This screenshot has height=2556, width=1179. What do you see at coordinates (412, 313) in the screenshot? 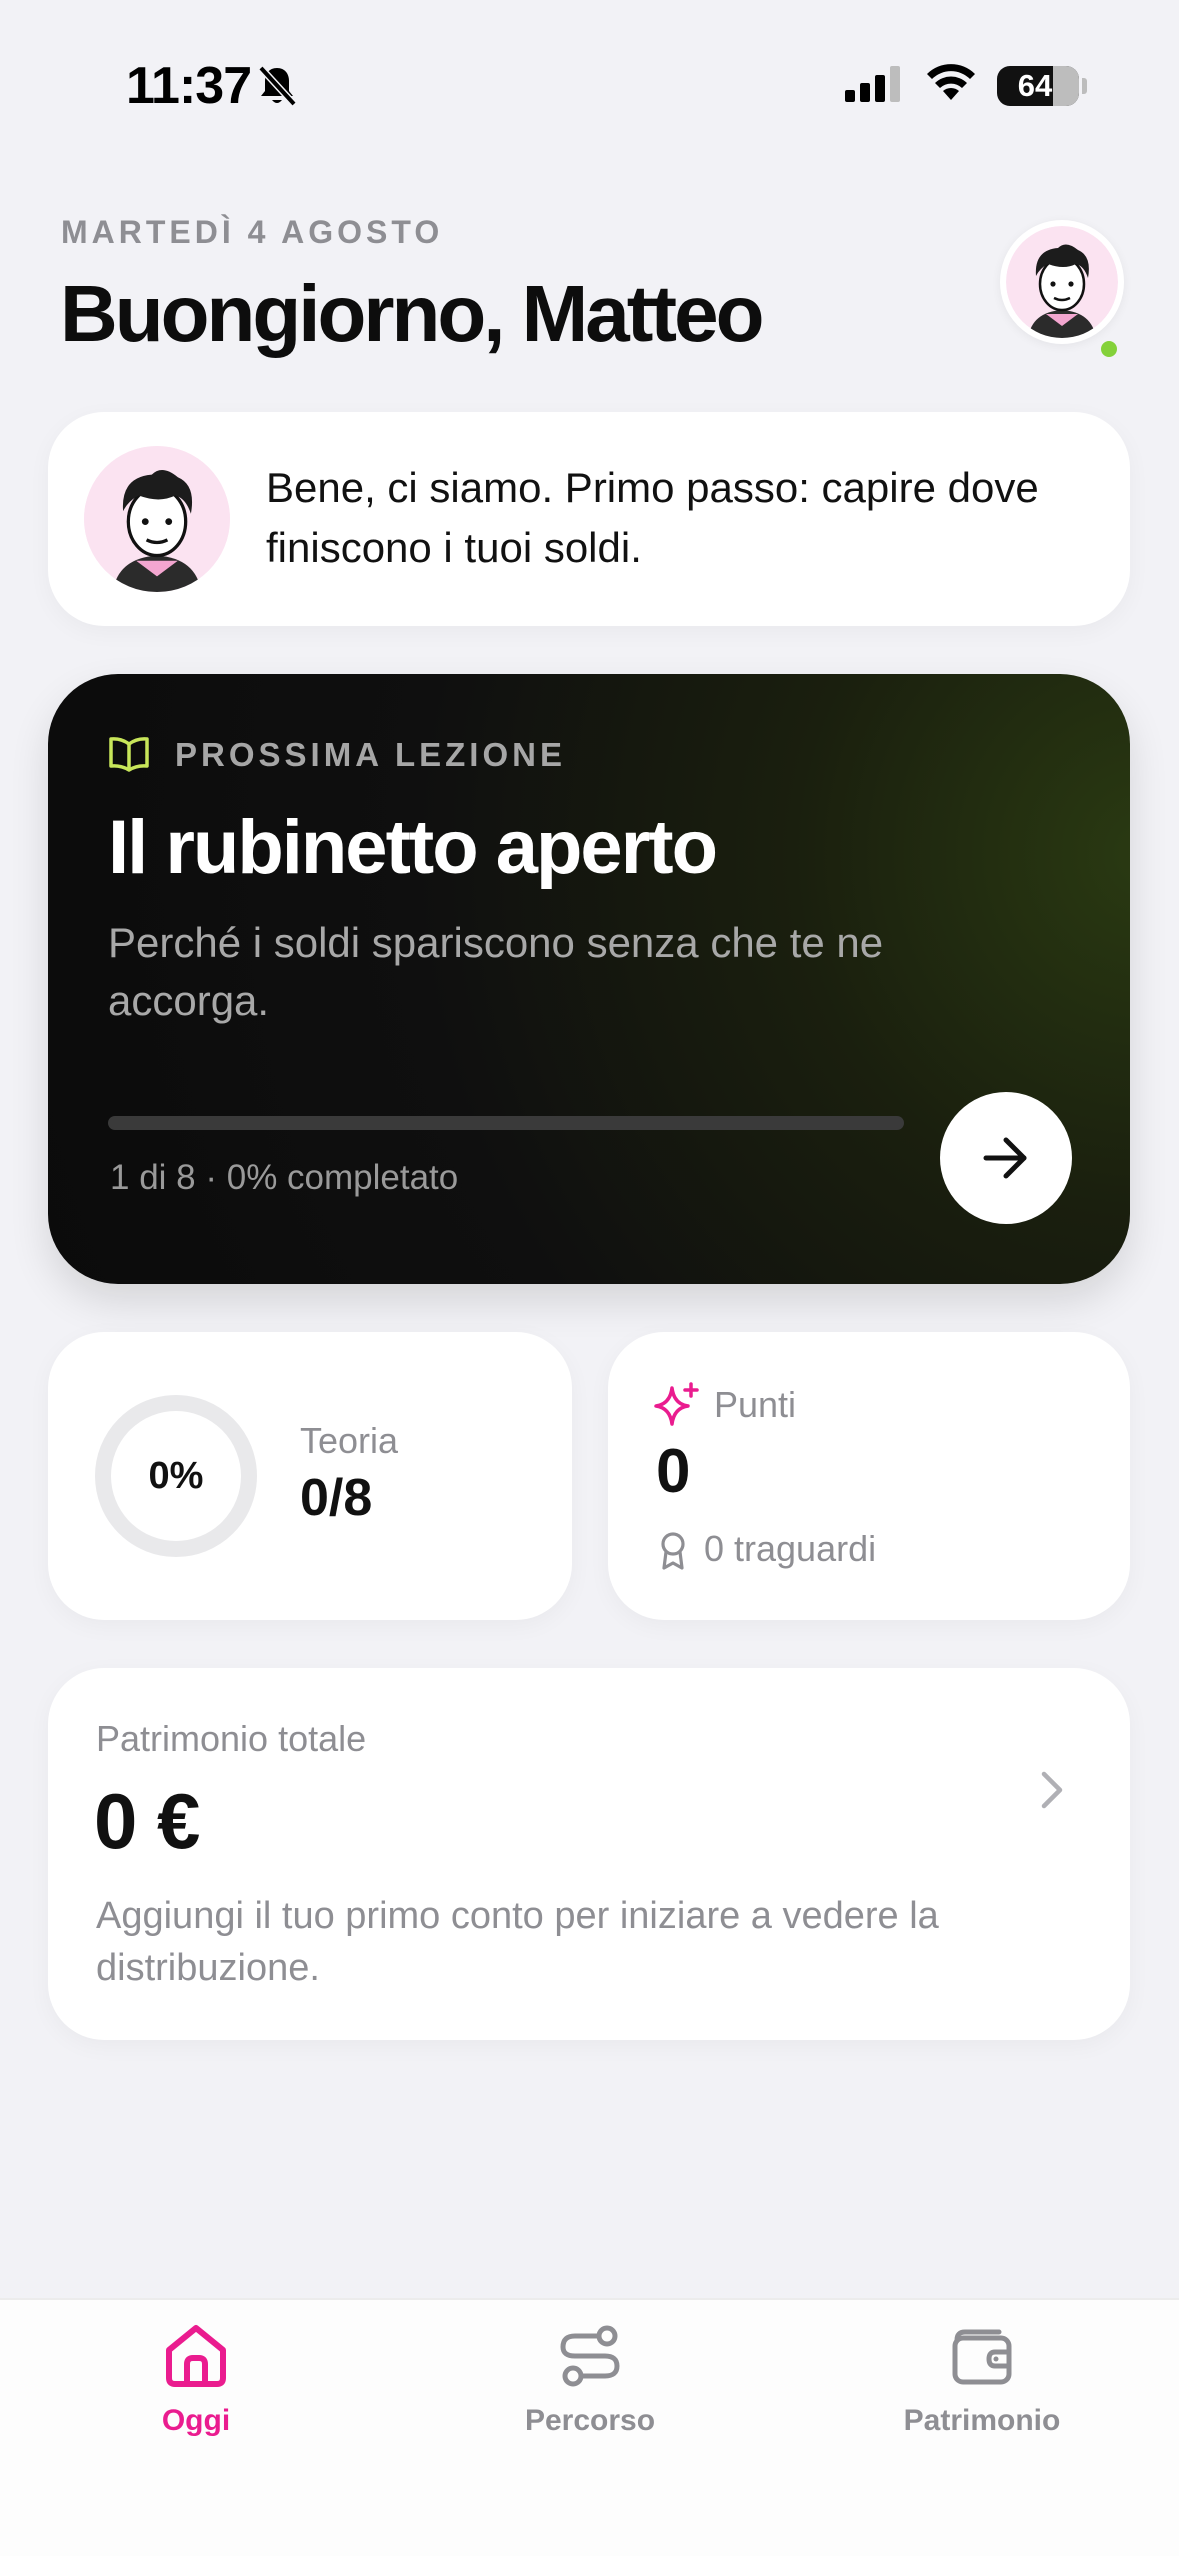
I see `page-title: Buongiorno, Matteo` at bounding box center [412, 313].